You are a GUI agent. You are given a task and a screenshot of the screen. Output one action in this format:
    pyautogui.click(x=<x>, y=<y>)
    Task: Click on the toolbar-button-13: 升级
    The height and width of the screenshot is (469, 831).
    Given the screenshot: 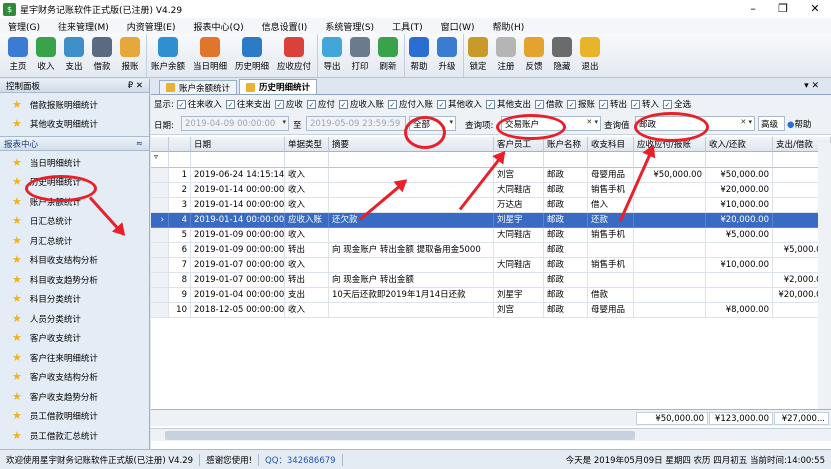 What is the action you would take?
    pyautogui.click(x=447, y=55)
    